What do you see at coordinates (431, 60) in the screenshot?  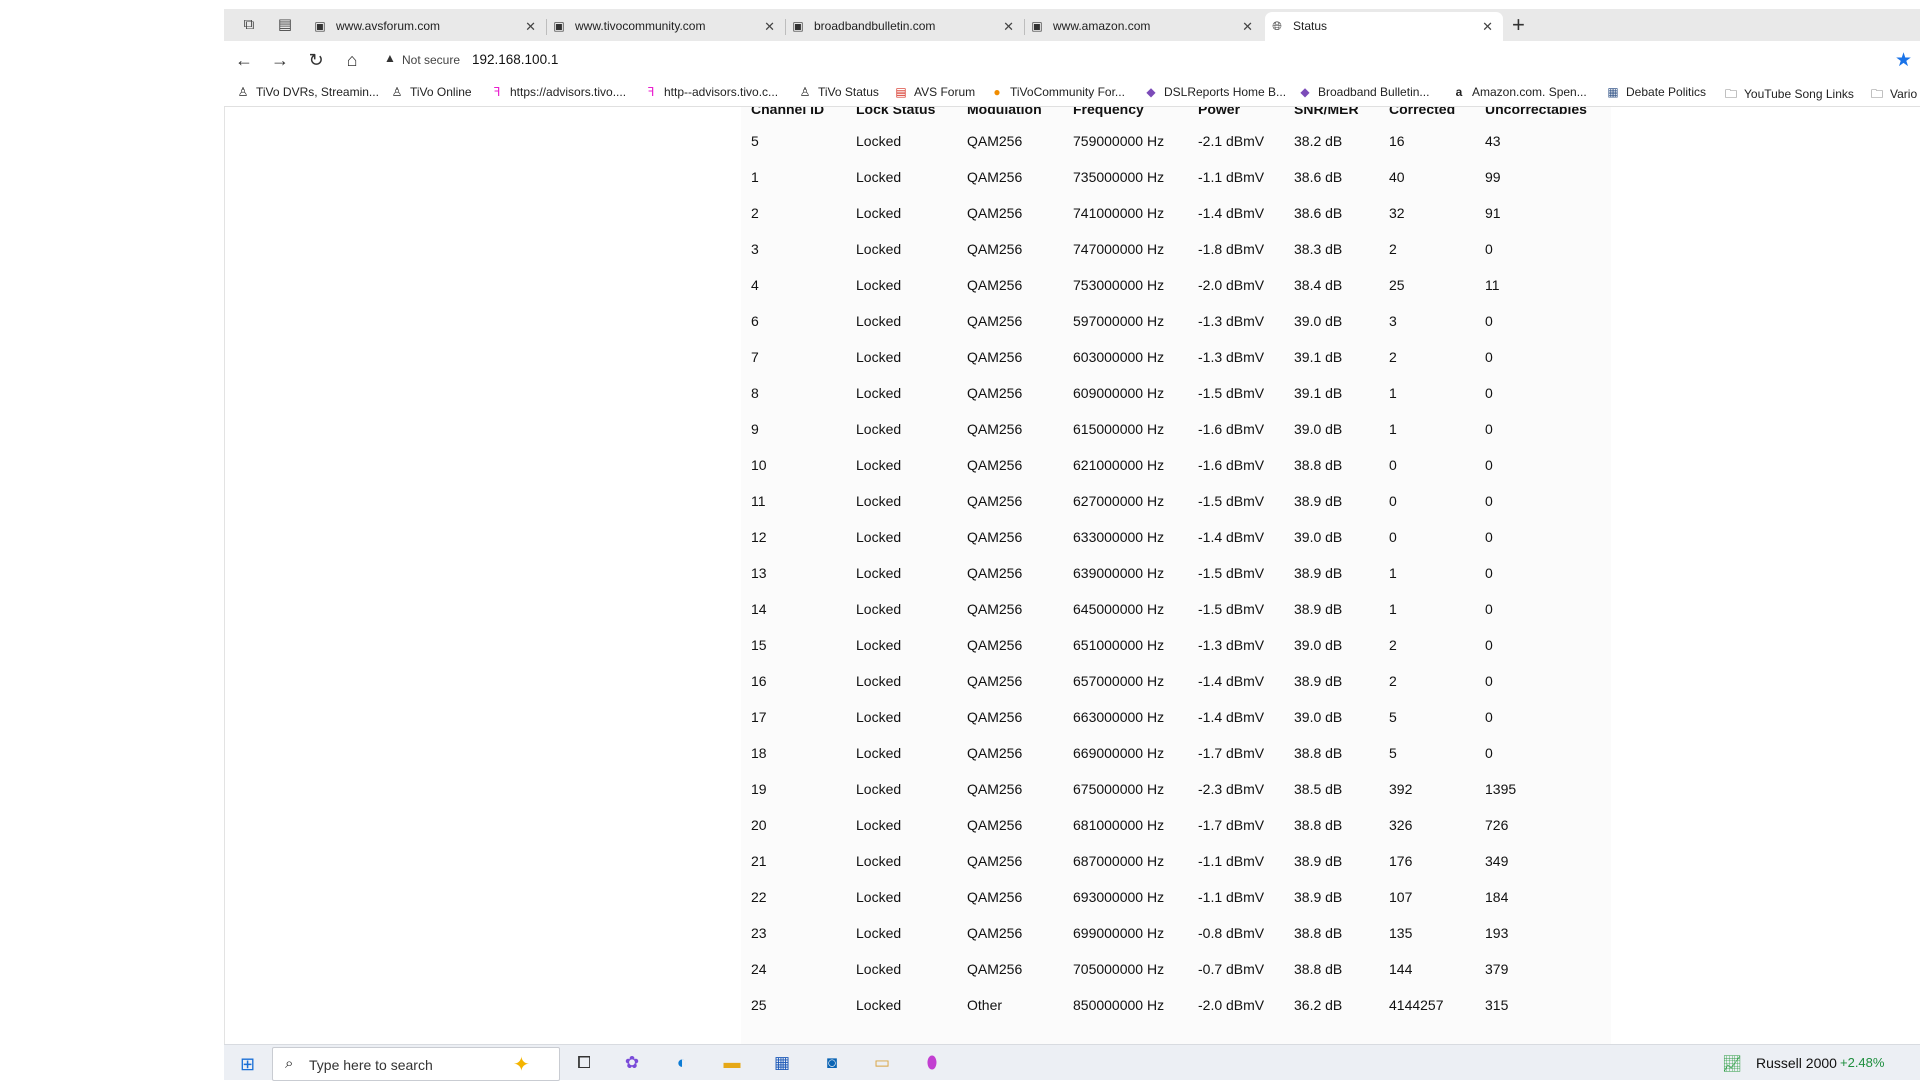 I see `security-label: Not secure` at bounding box center [431, 60].